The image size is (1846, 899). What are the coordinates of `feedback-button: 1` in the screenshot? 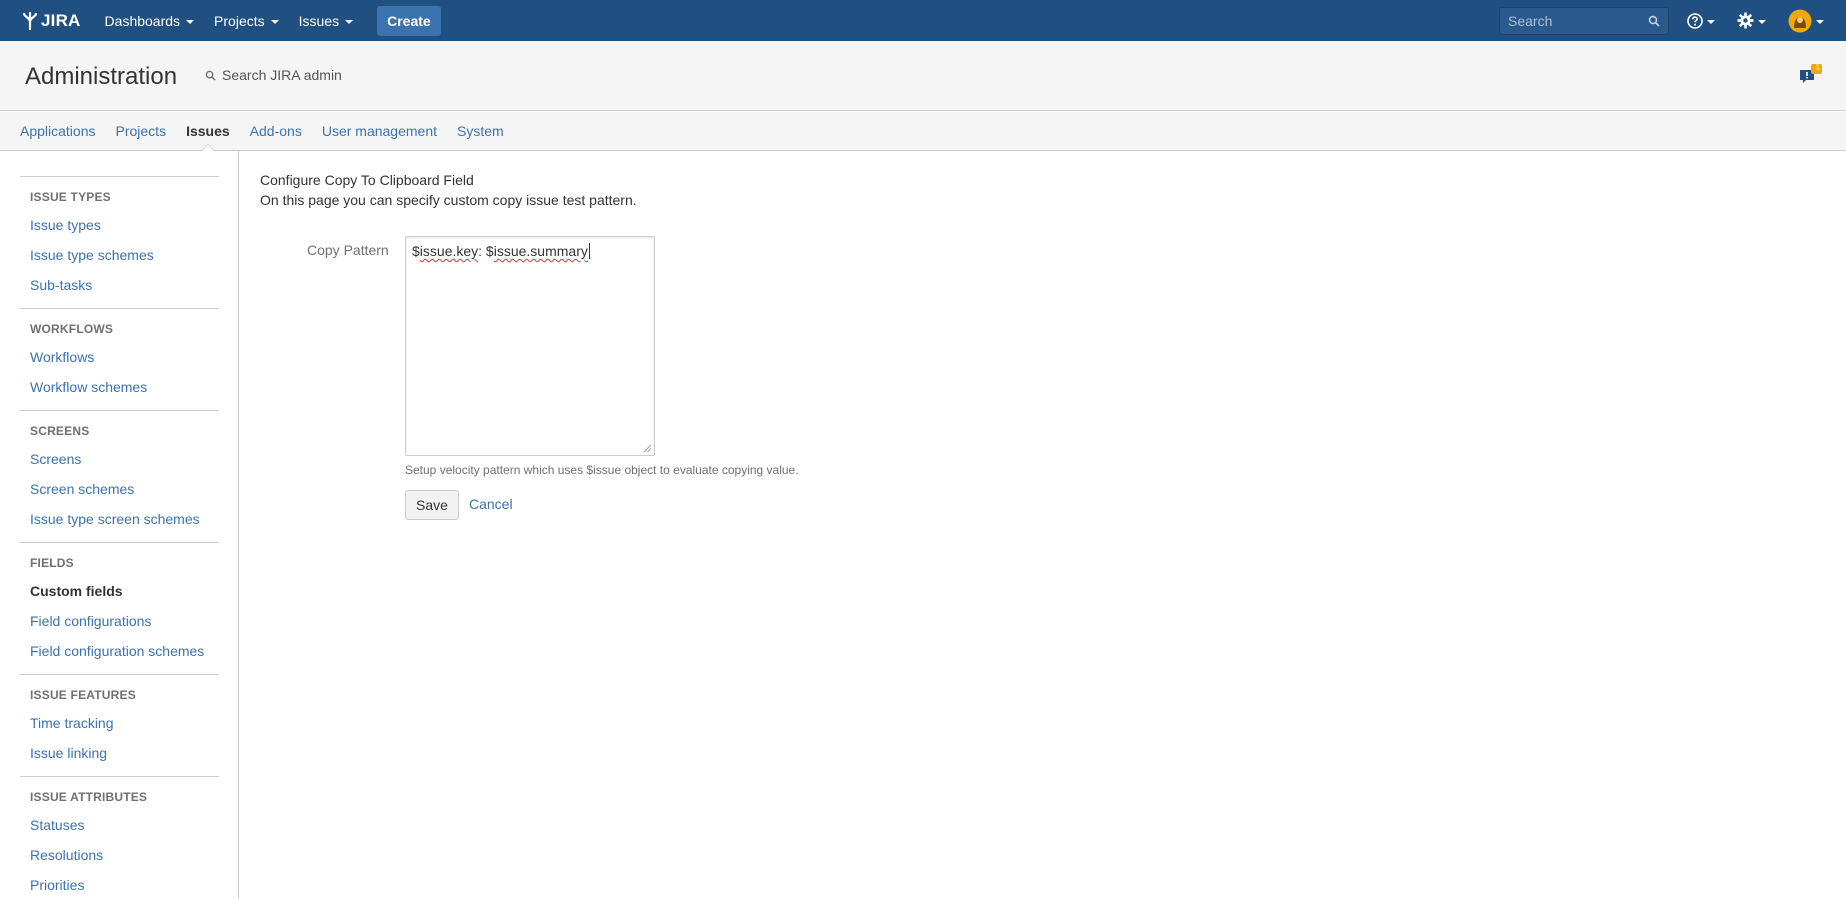 It's located at (1810, 76).